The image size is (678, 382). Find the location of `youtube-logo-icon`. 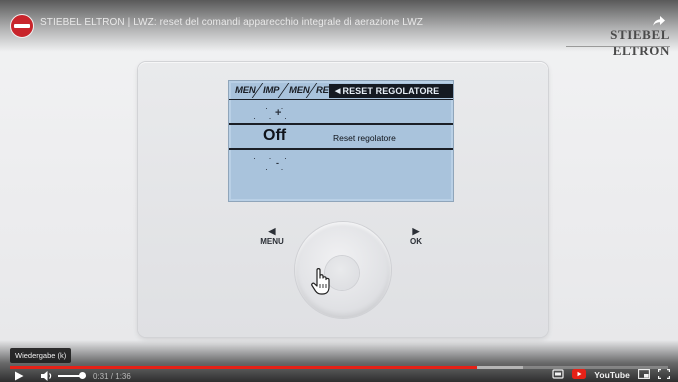

youtube-logo-icon is located at coordinates (579, 375).